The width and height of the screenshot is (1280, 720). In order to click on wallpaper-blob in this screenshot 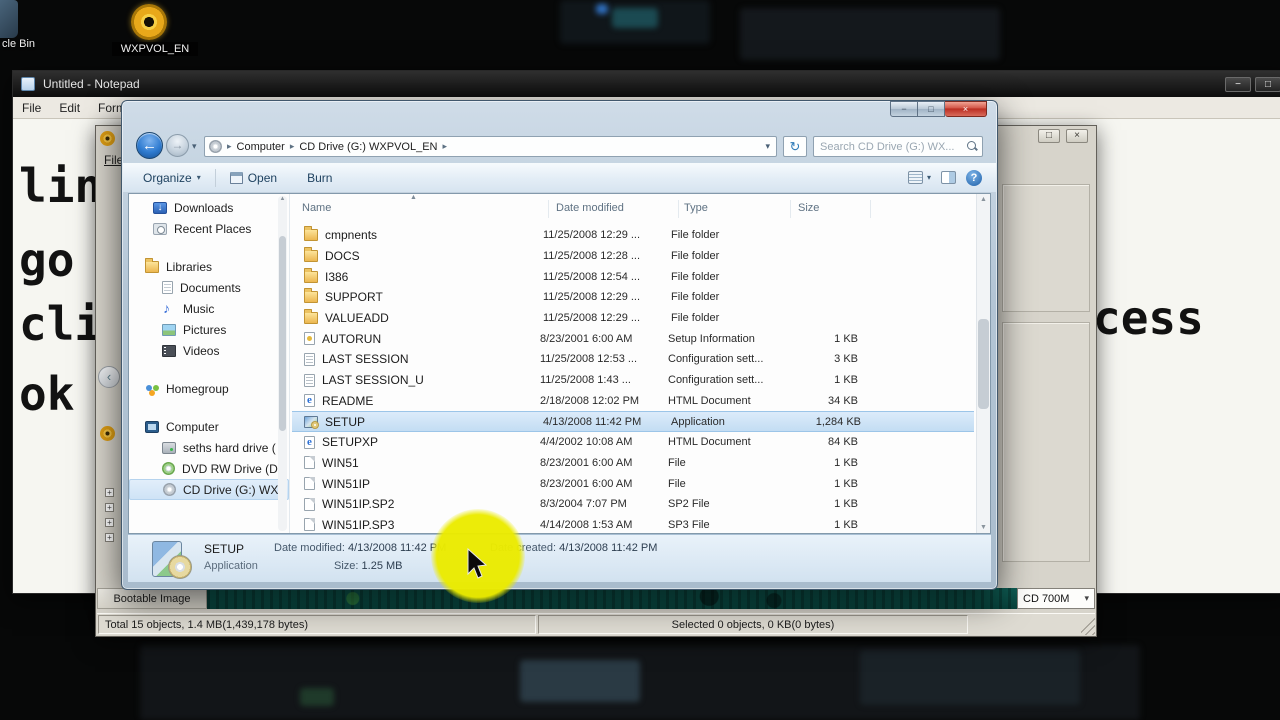, I will do `click(602, 9)`.